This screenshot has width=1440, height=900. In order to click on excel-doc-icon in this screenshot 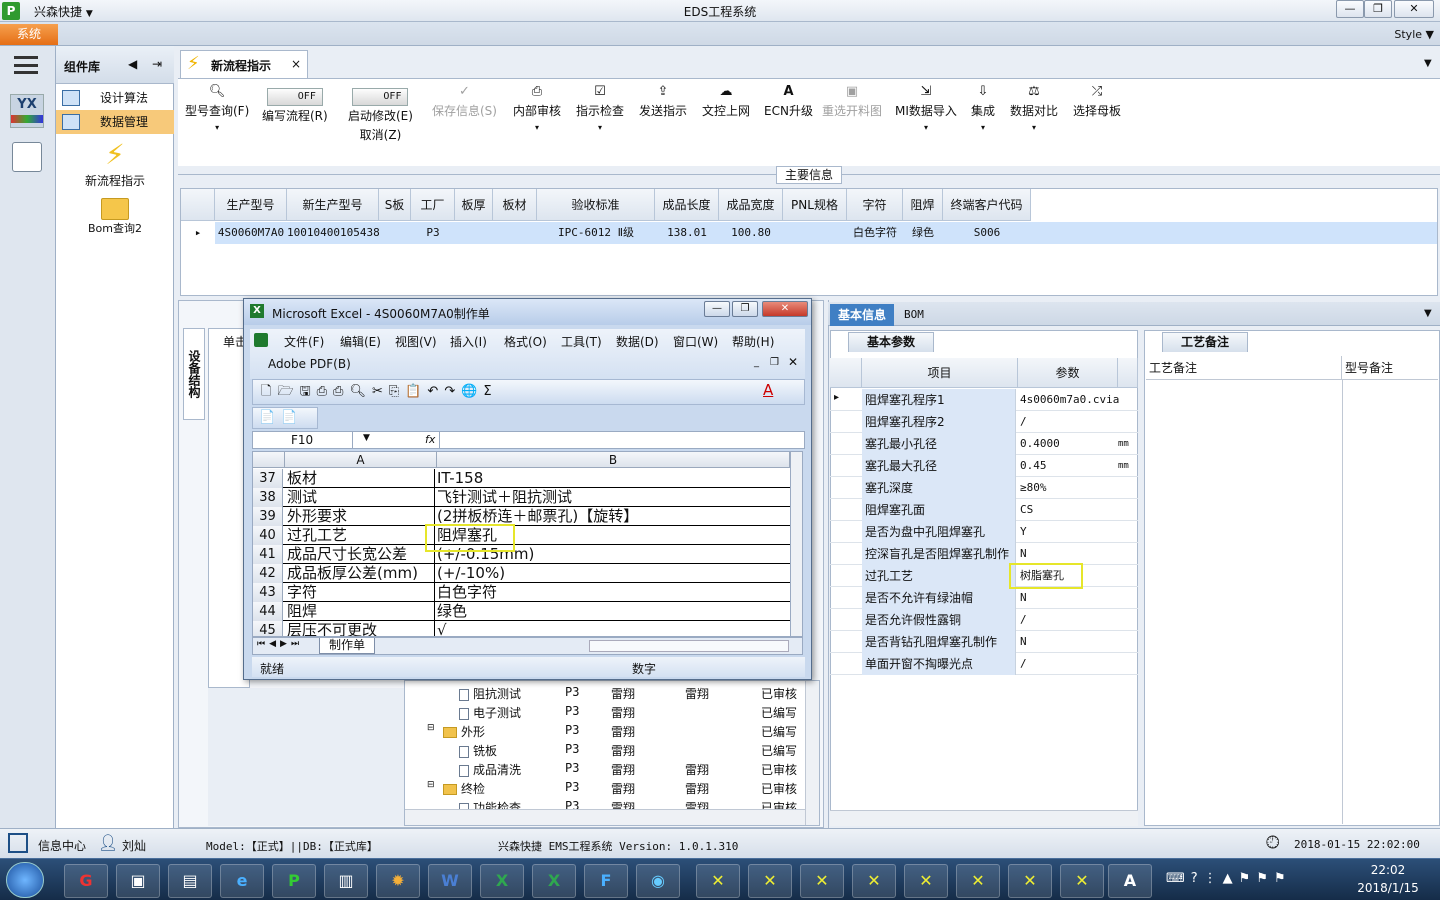, I will do `click(261, 340)`.